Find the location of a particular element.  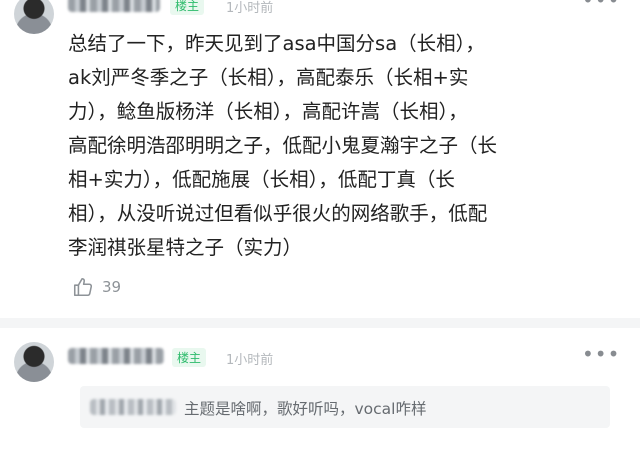

content-line: ak刘严冬季之子（长相），高配泰乐（长相+实 is located at coordinates (268, 77).